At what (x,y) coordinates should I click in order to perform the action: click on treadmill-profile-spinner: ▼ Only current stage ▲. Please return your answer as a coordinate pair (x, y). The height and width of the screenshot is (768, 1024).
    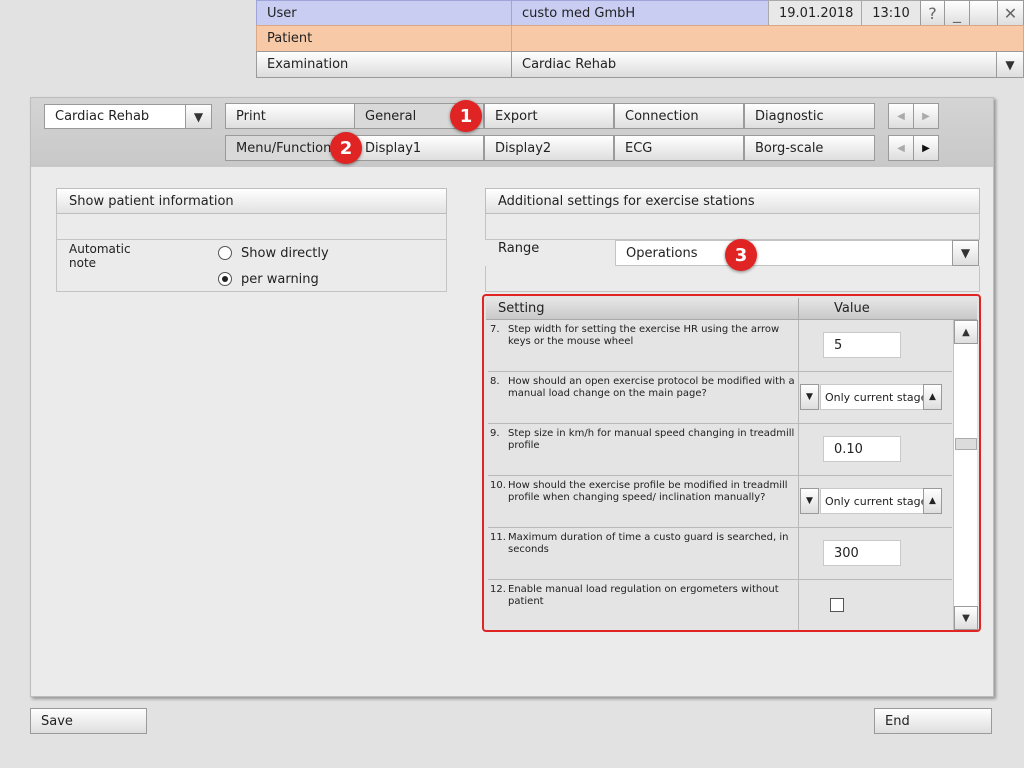
    Looking at the image, I should click on (872, 501).